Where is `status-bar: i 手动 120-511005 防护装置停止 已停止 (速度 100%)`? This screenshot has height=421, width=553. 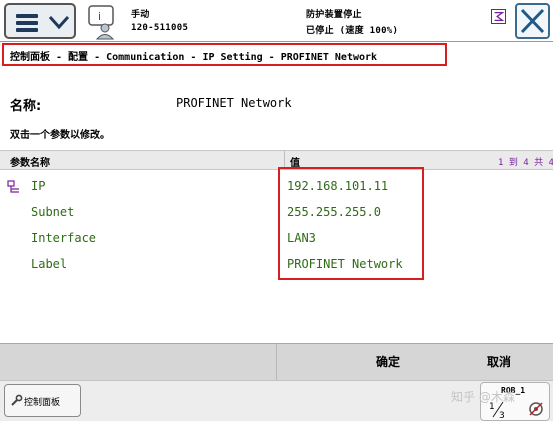 status-bar: i 手动 120-511005 防护装置停止 已停止 (速度 100%) is located at coordinates (276, 21).